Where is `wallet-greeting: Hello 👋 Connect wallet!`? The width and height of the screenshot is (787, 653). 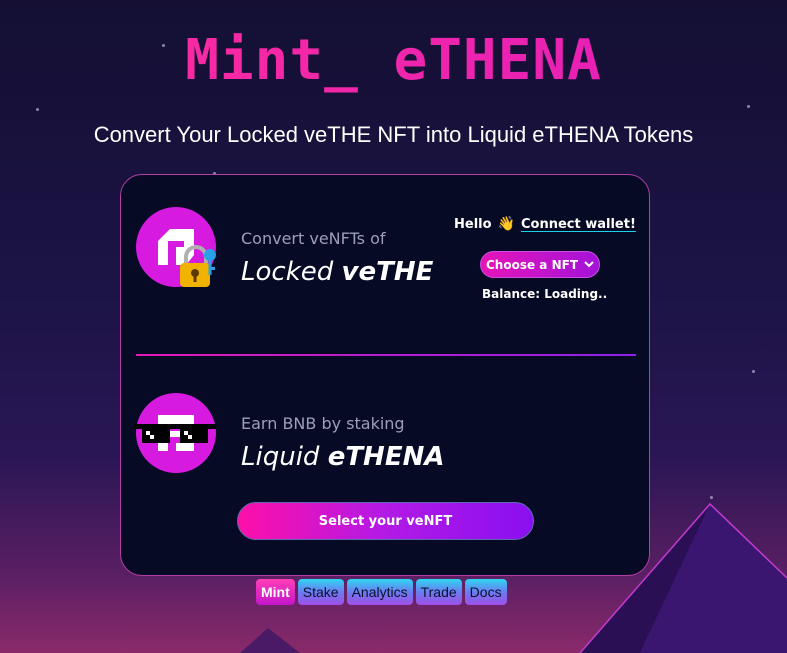 wallet-greeting: Hello 👋 Connect wallet! is located at coordinates (545, 224).